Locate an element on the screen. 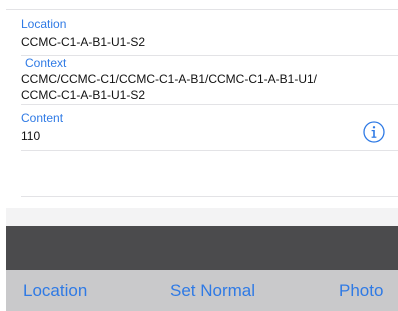 The image size is (398, 311). set-normal-button: Set Normal is located at coordinates (212, 290).